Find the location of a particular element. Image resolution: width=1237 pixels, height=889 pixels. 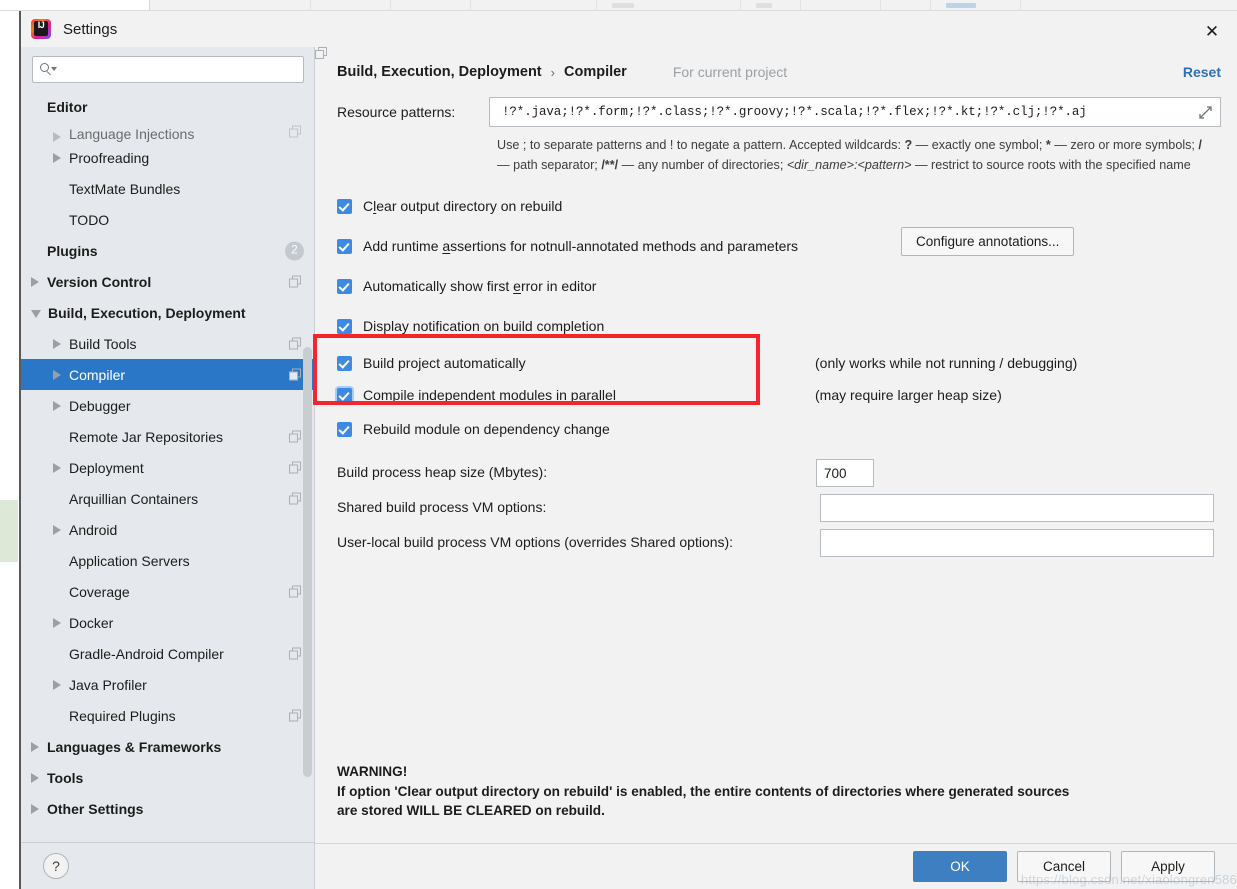

checkbox-label: Display notification on build completion is located at coordinates (483, 326).